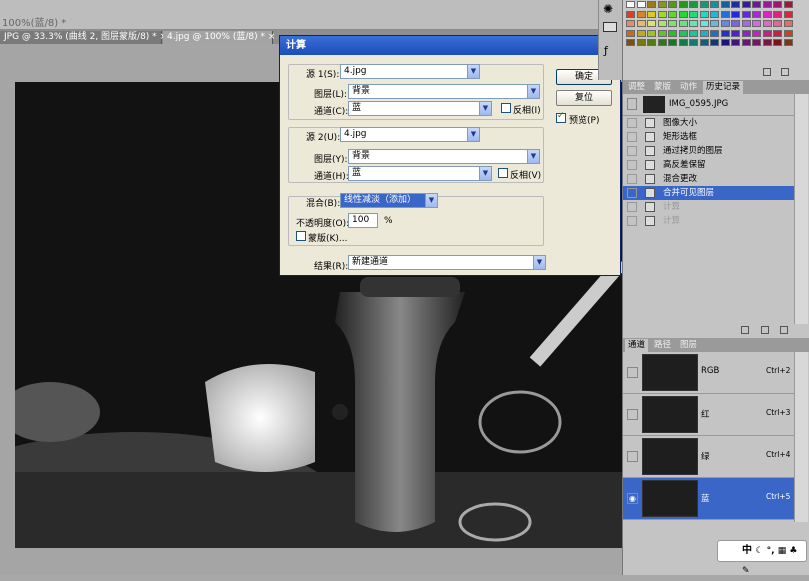 The image size is (809, 581). Describe the element at coordinates (801, 437) in the screenshot. I see `channels-scrollbar` at that location.